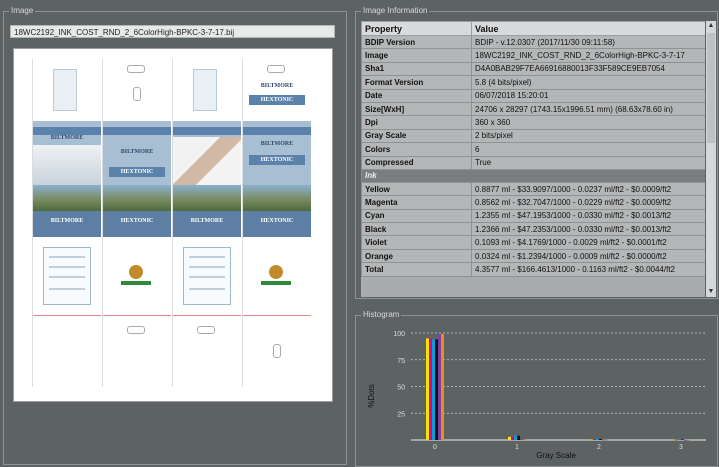  Describe the element at coordinates (67, 165) in the screenshot. I see `pillow-image` at that location.